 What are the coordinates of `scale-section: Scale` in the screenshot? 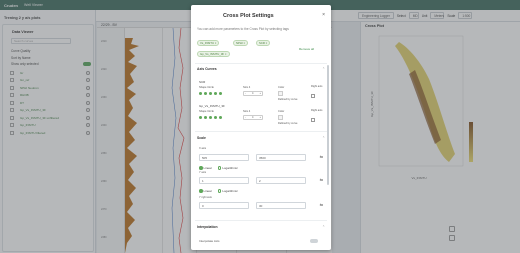 It's located at (201, 138).